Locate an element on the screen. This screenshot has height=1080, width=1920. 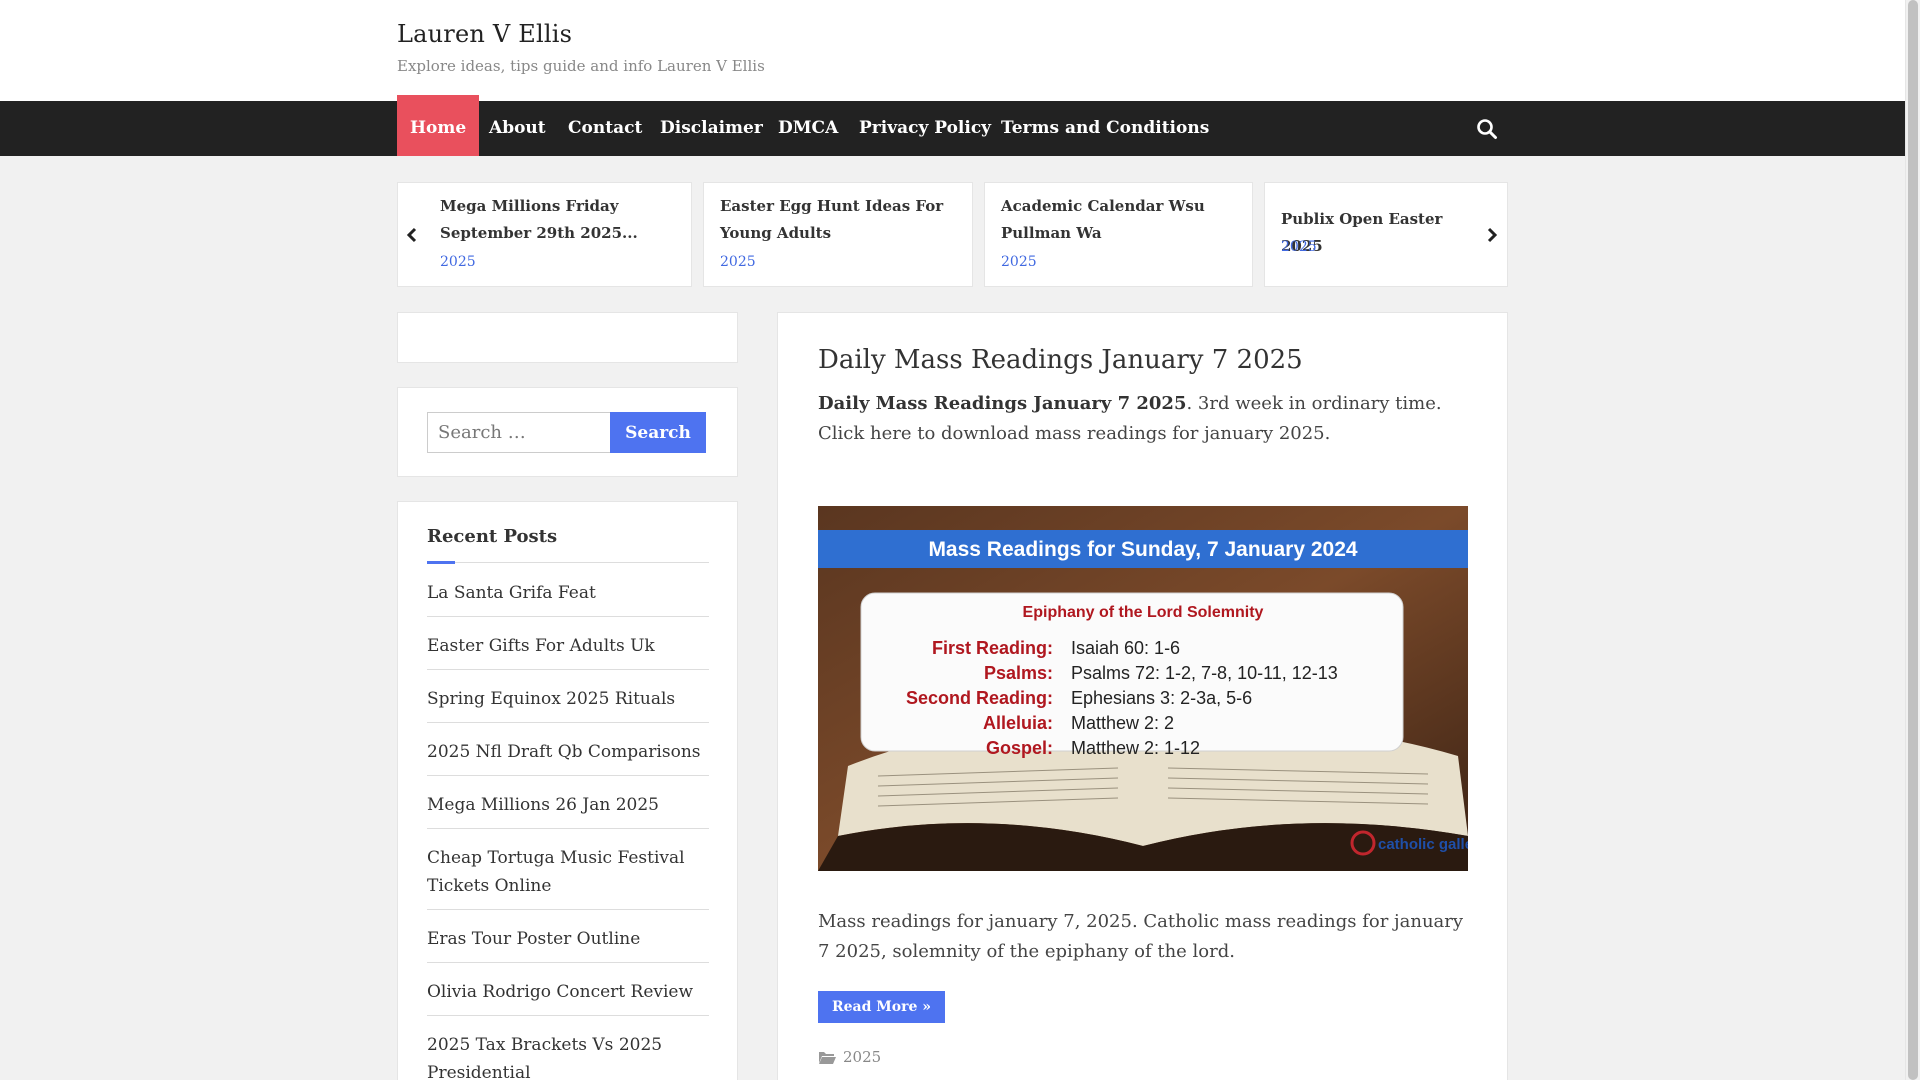
post-category-meta: 2025 is located at coordinates (849, 1057).